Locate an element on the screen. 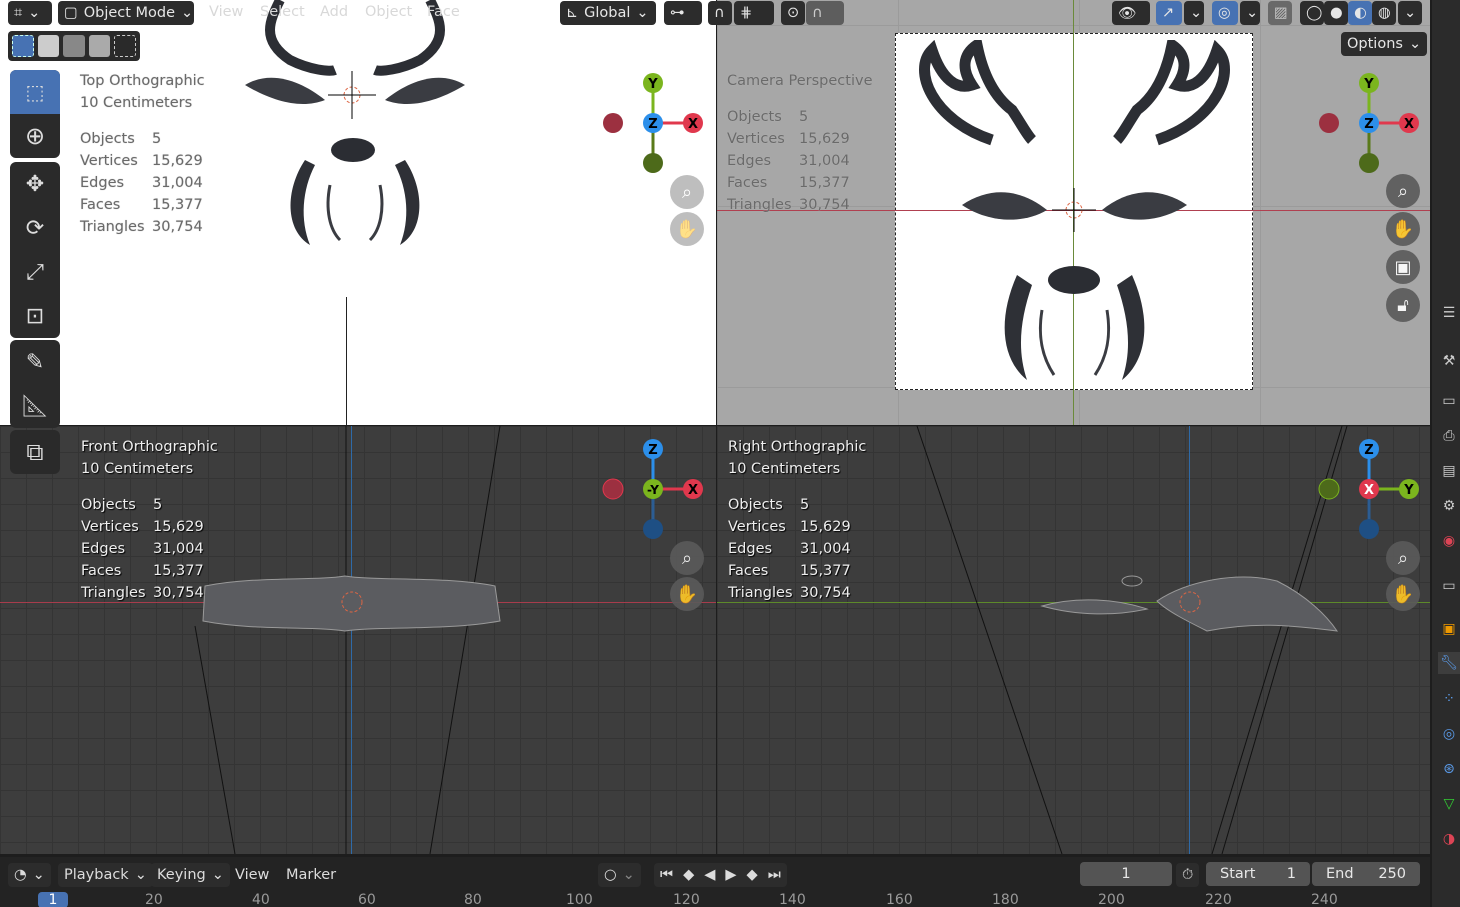 The image size is (1460, 907). shading-dropdown: ⌄ is located at coordinates (1410, 13).